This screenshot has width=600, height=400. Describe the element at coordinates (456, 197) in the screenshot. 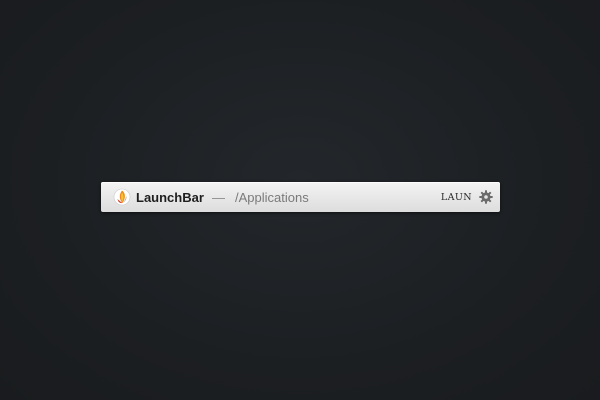

I see `typed-abbreviation: LAUN` at that location.